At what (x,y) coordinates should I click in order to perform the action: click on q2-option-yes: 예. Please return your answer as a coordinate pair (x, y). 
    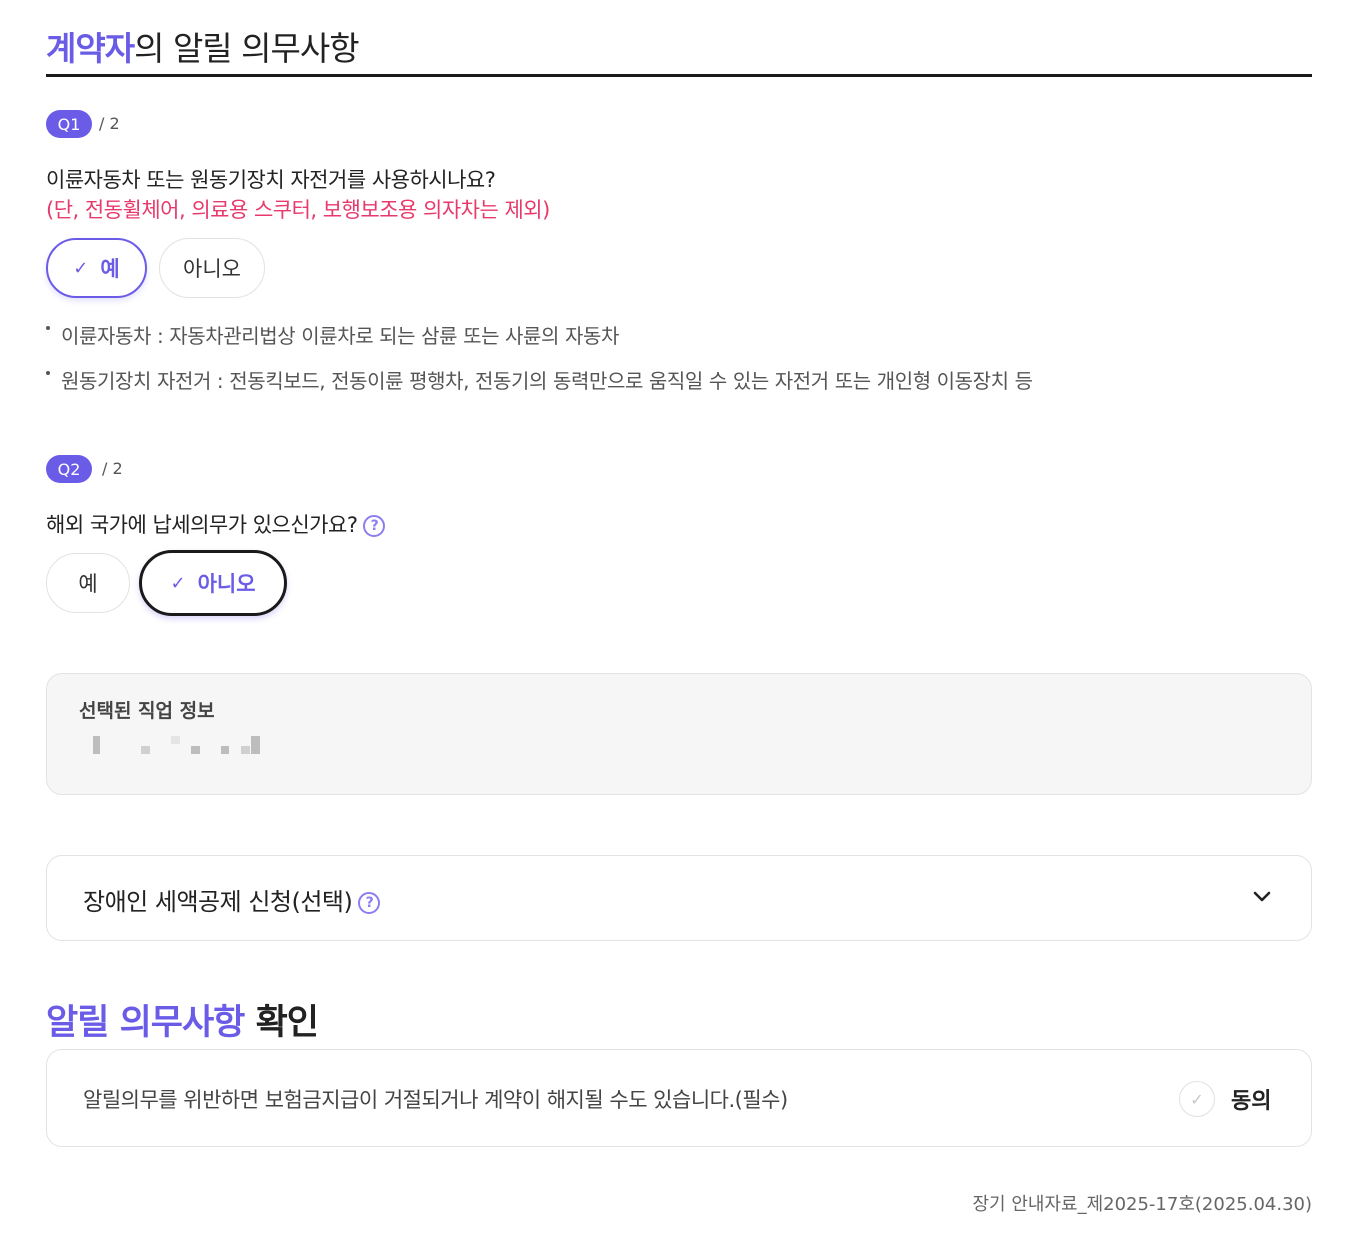
    Looking at the image, I should click on (88, 583).